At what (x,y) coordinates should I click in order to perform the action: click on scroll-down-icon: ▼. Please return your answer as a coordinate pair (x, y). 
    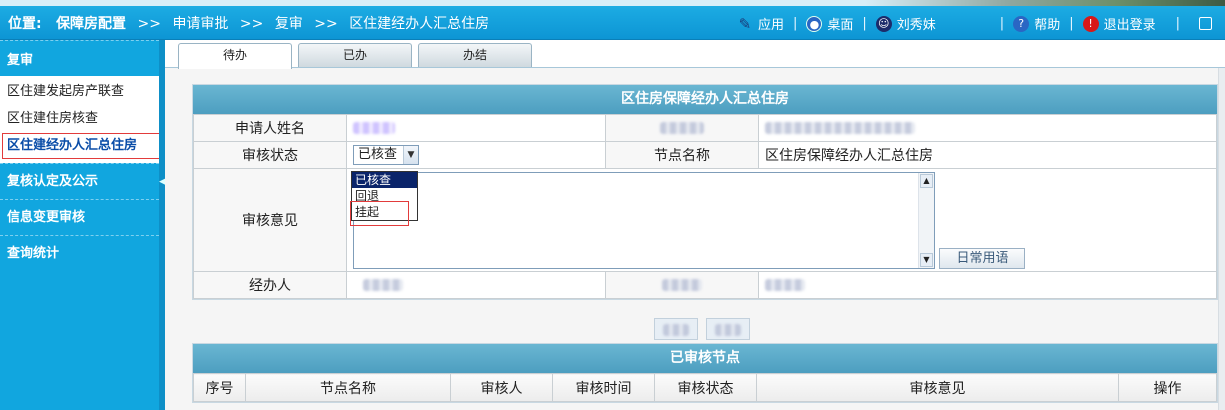
    Looking at the image, I should click on (926, 259).